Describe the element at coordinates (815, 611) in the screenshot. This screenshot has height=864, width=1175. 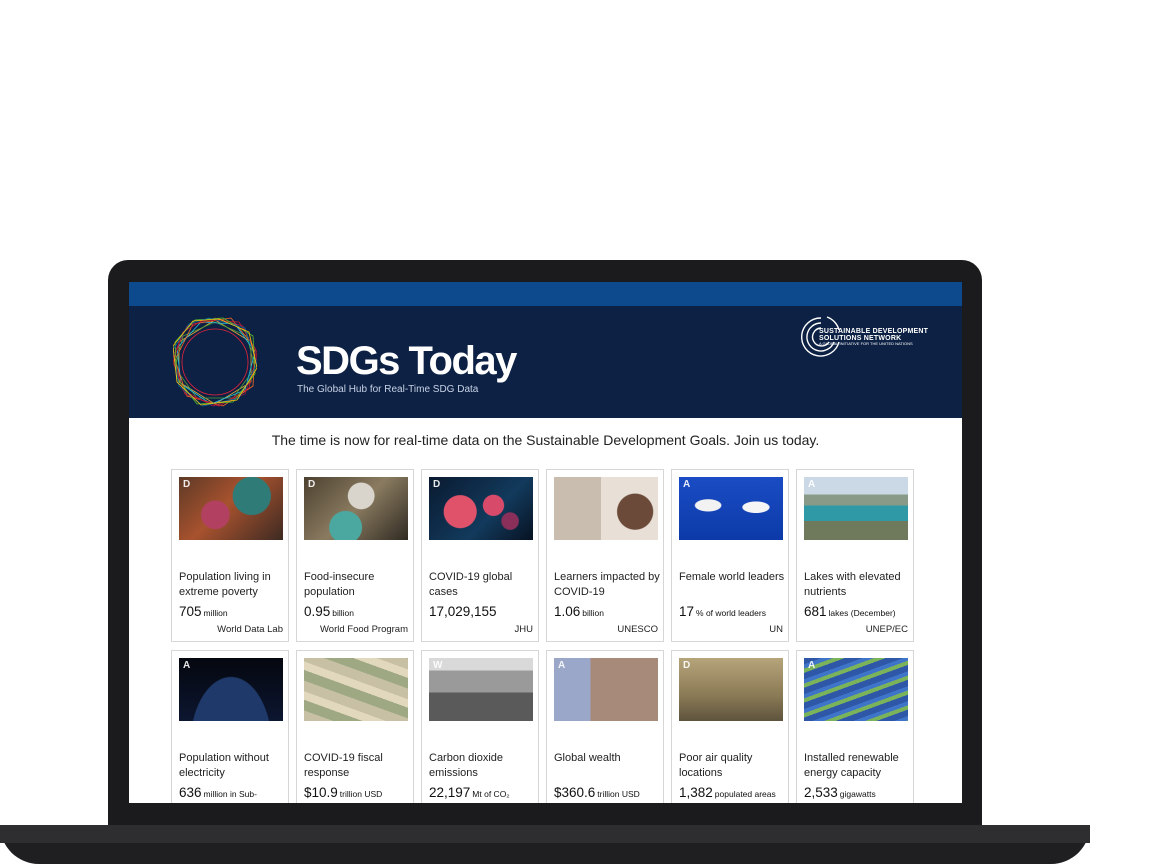
I see `card-value: 681` at that location.